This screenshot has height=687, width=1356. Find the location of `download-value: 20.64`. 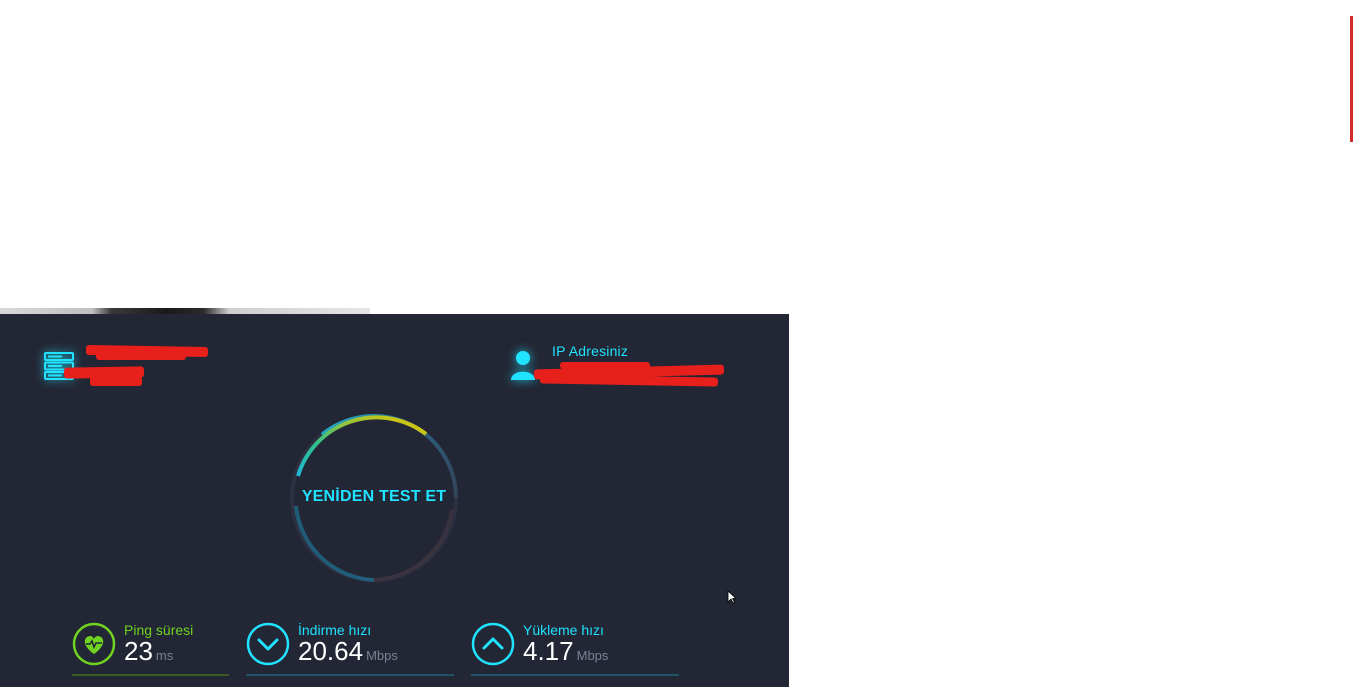

download-value: 20.64 is located at coordinates (331, 651).